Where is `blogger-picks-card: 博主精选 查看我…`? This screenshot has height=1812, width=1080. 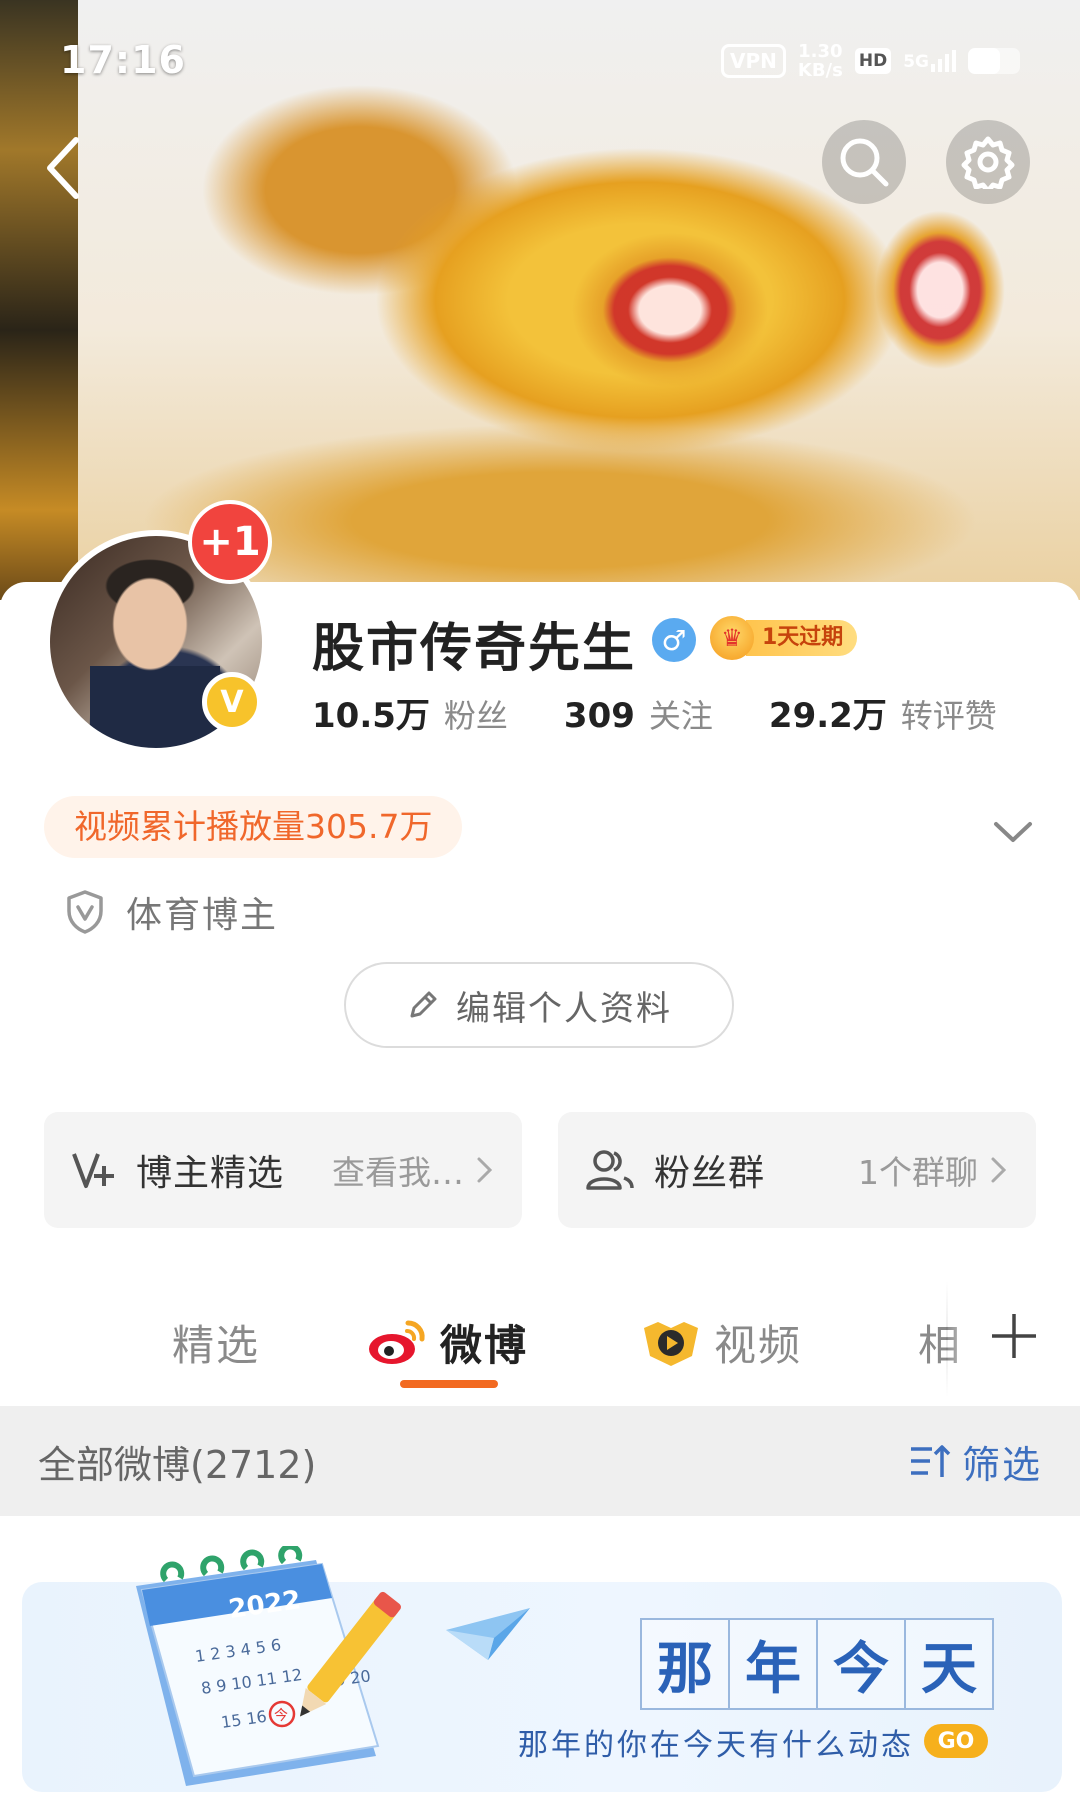 blogger-picks-card: 博主精选 查看我… is located at coordinates (283, 1170).